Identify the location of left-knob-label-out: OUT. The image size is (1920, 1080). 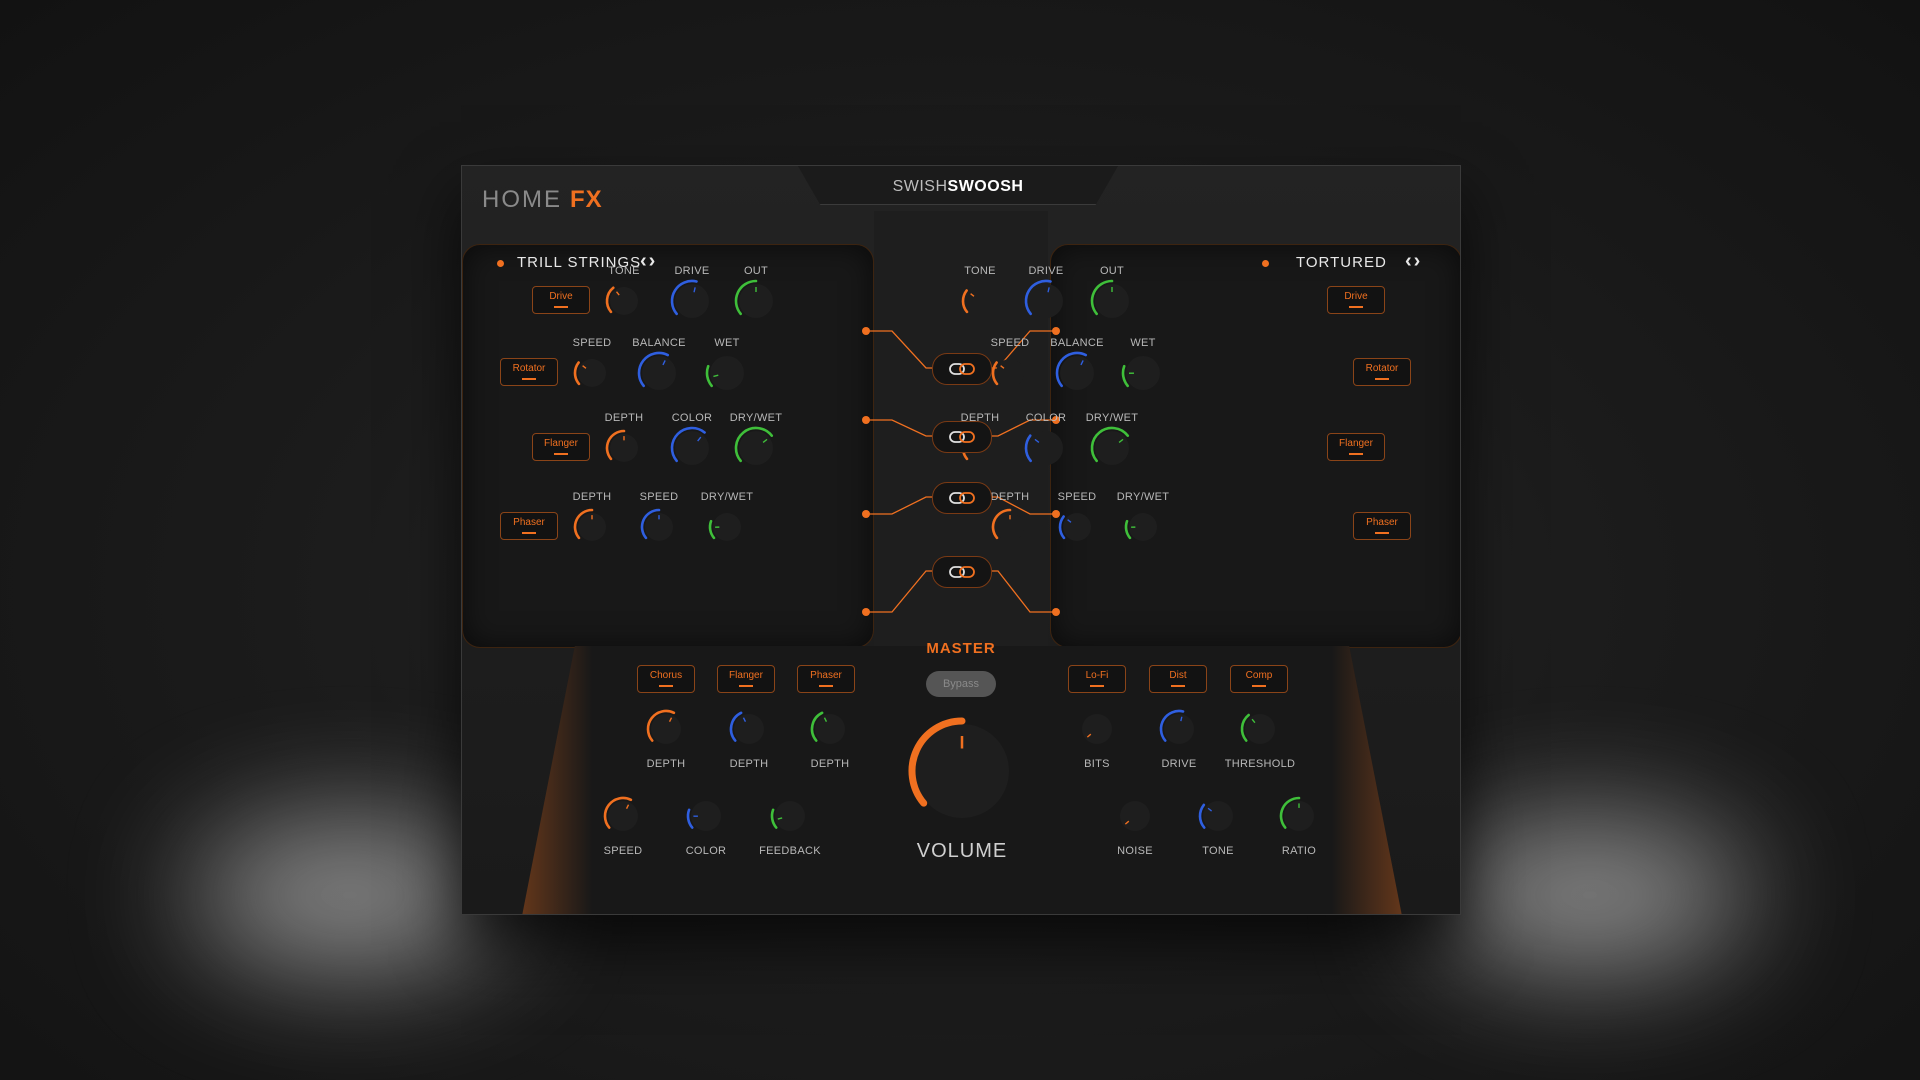
(756, 271).